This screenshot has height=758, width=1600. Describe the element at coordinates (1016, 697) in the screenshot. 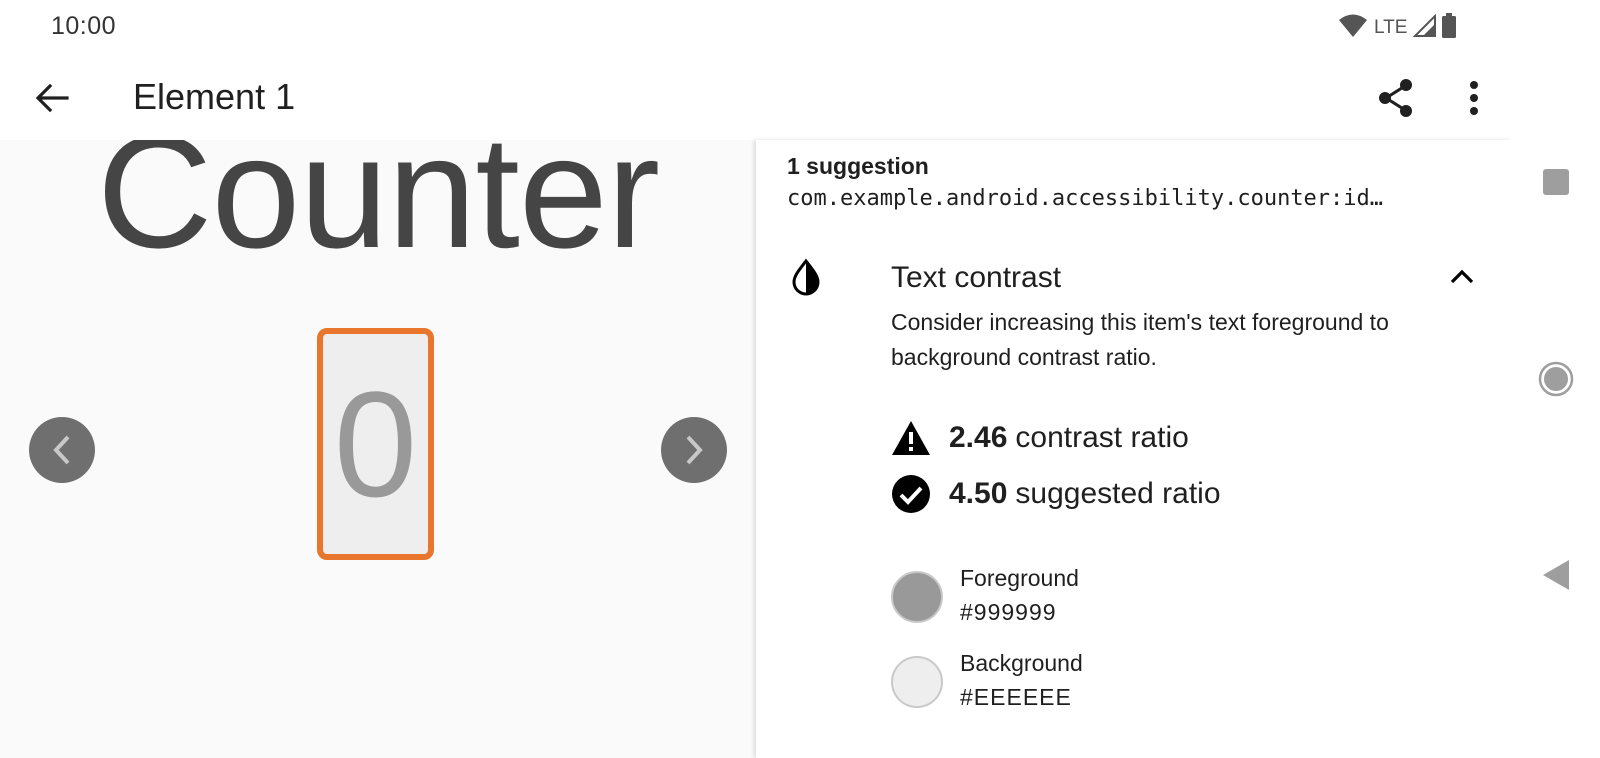

I see `background-hex: #EEEEEE` at that location.